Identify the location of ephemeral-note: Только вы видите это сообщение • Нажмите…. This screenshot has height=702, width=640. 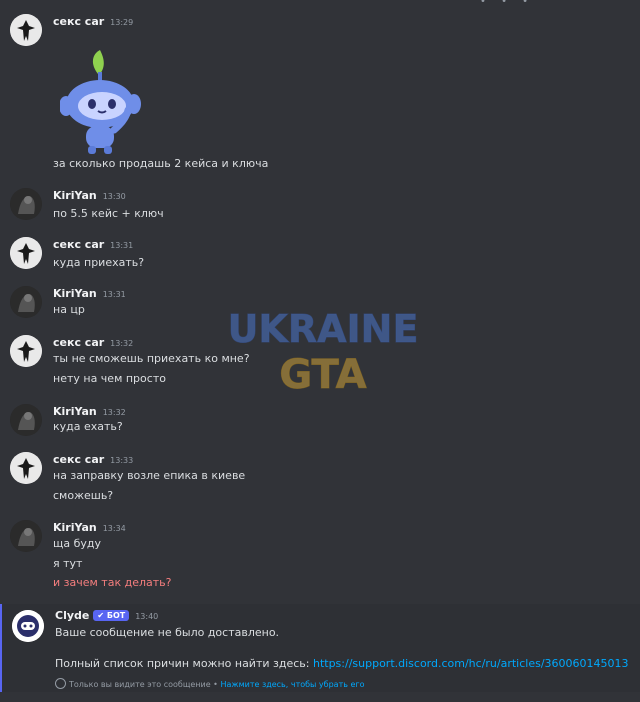
(210, 683).